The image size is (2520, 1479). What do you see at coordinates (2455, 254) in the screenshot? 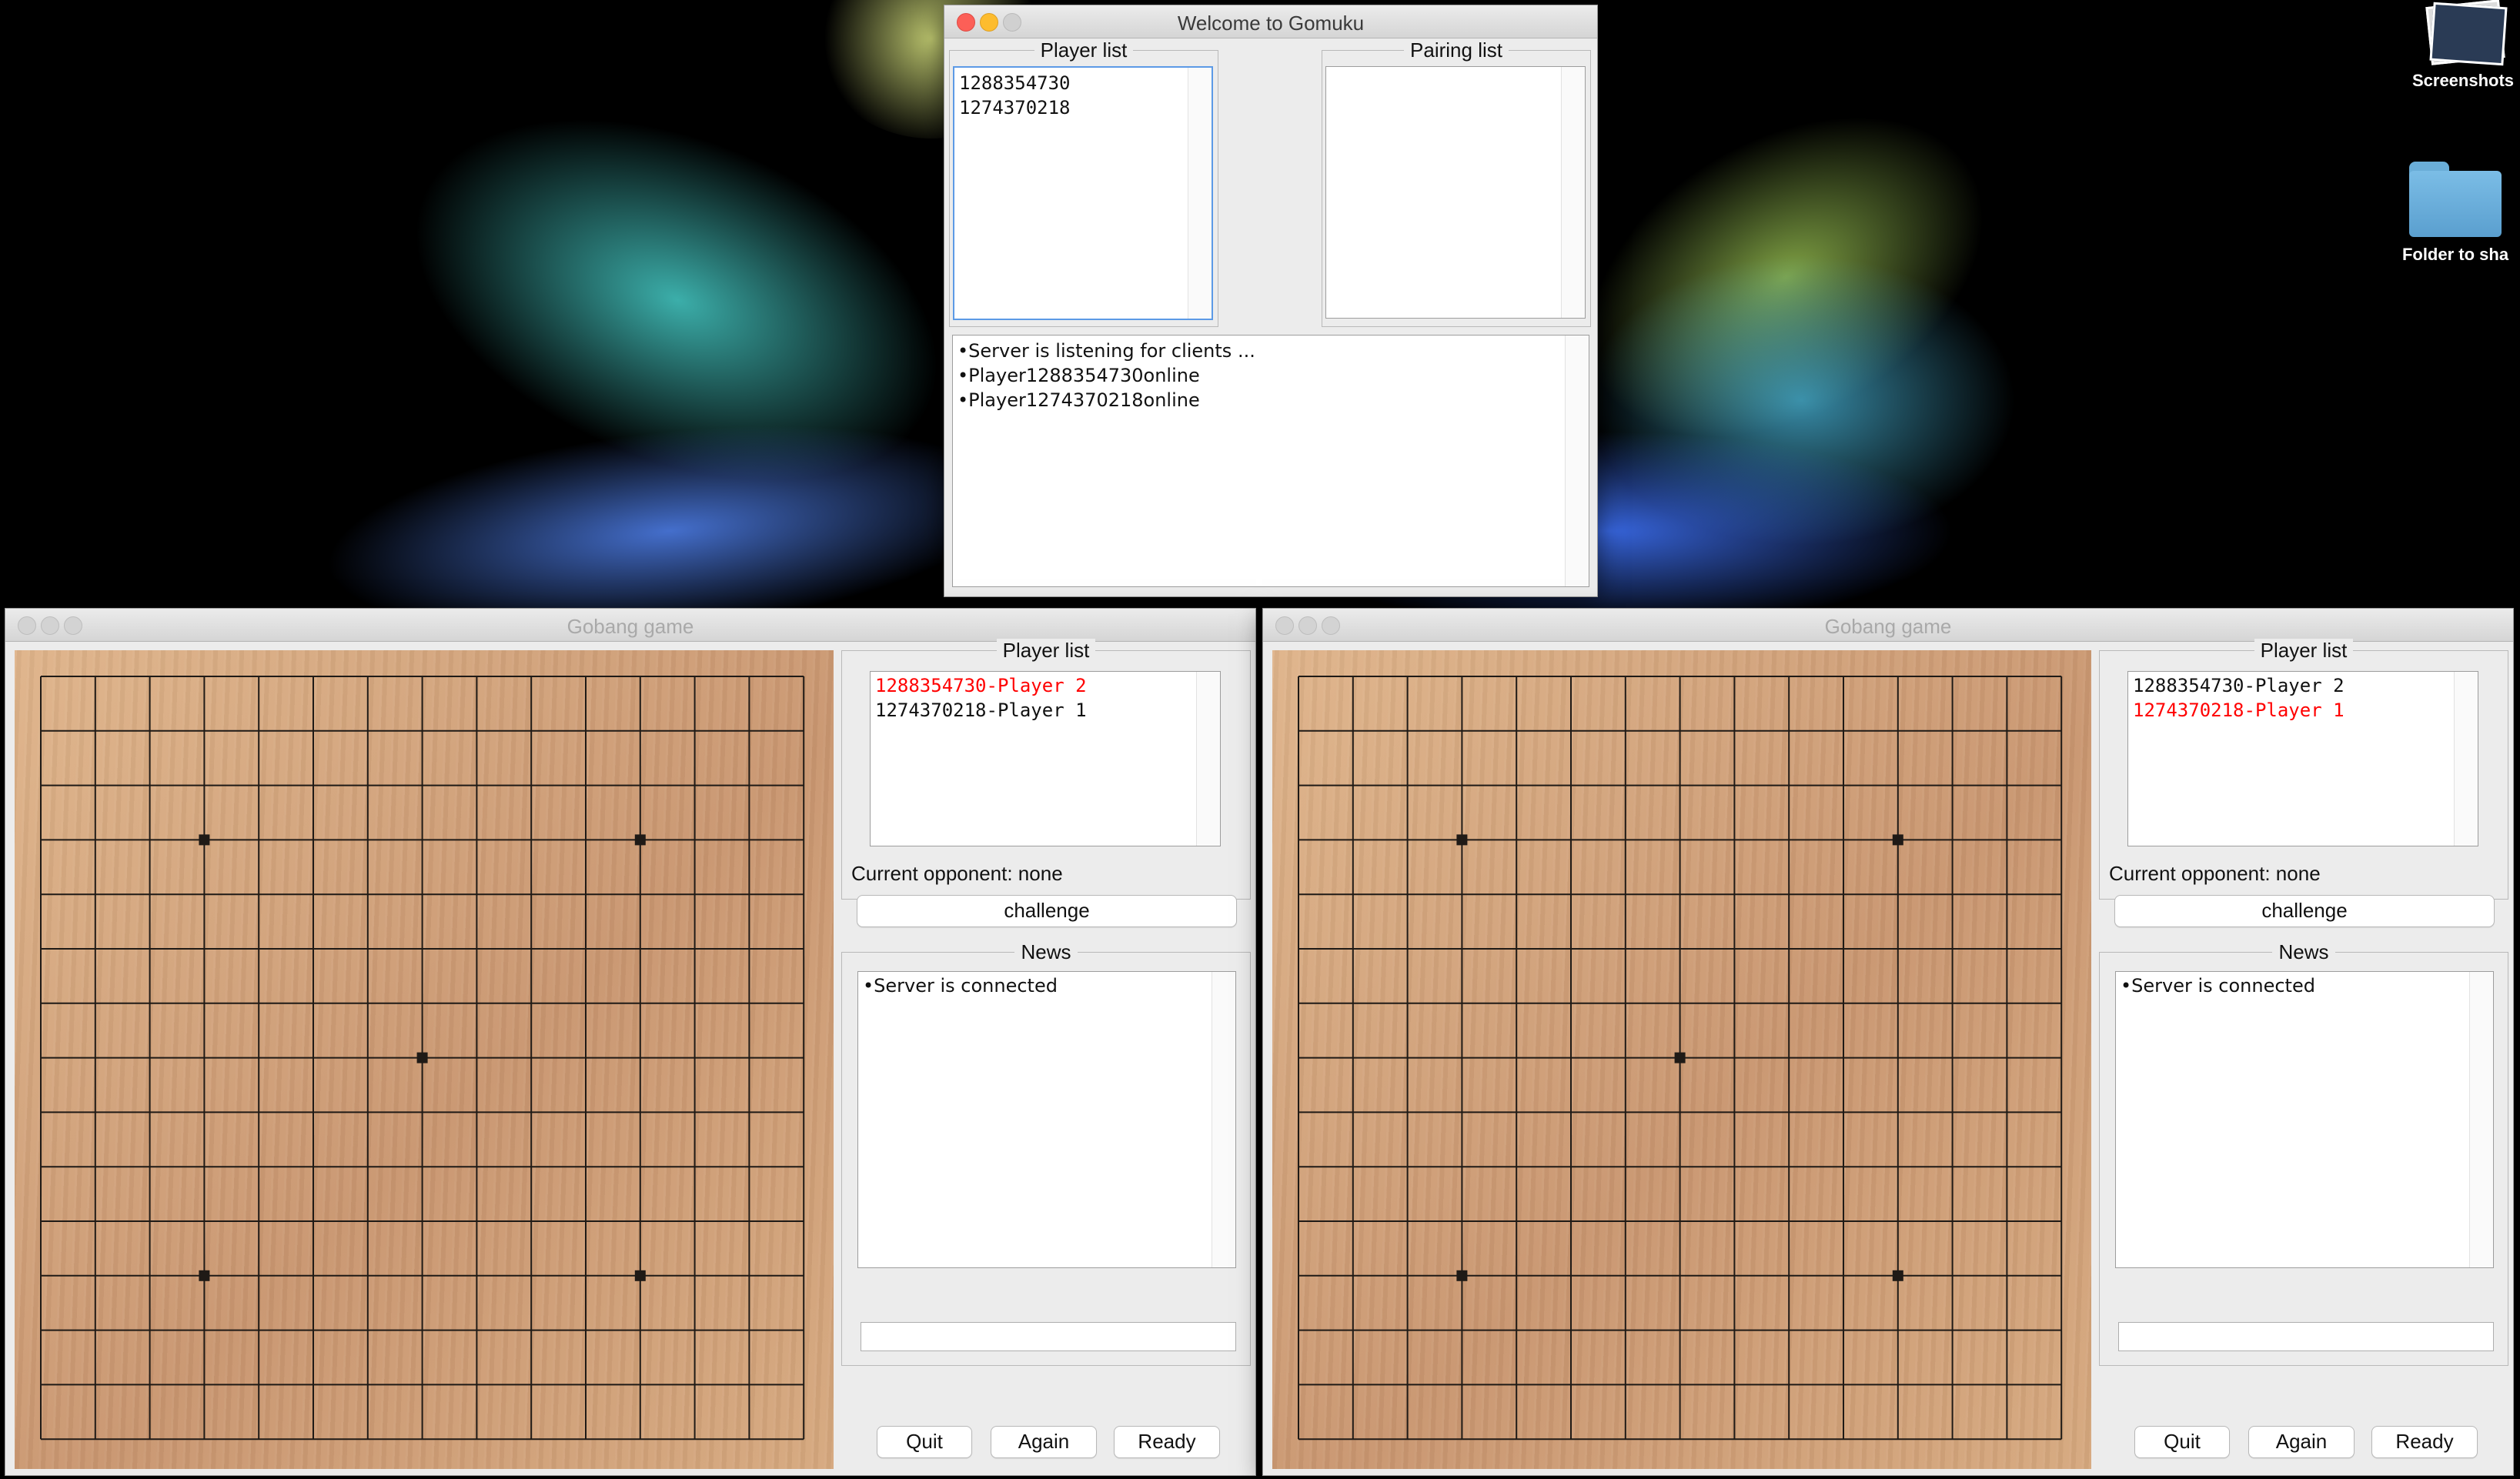
I see `desktop-icon-label: Folder to sha` at bounding box center [2455, 254].